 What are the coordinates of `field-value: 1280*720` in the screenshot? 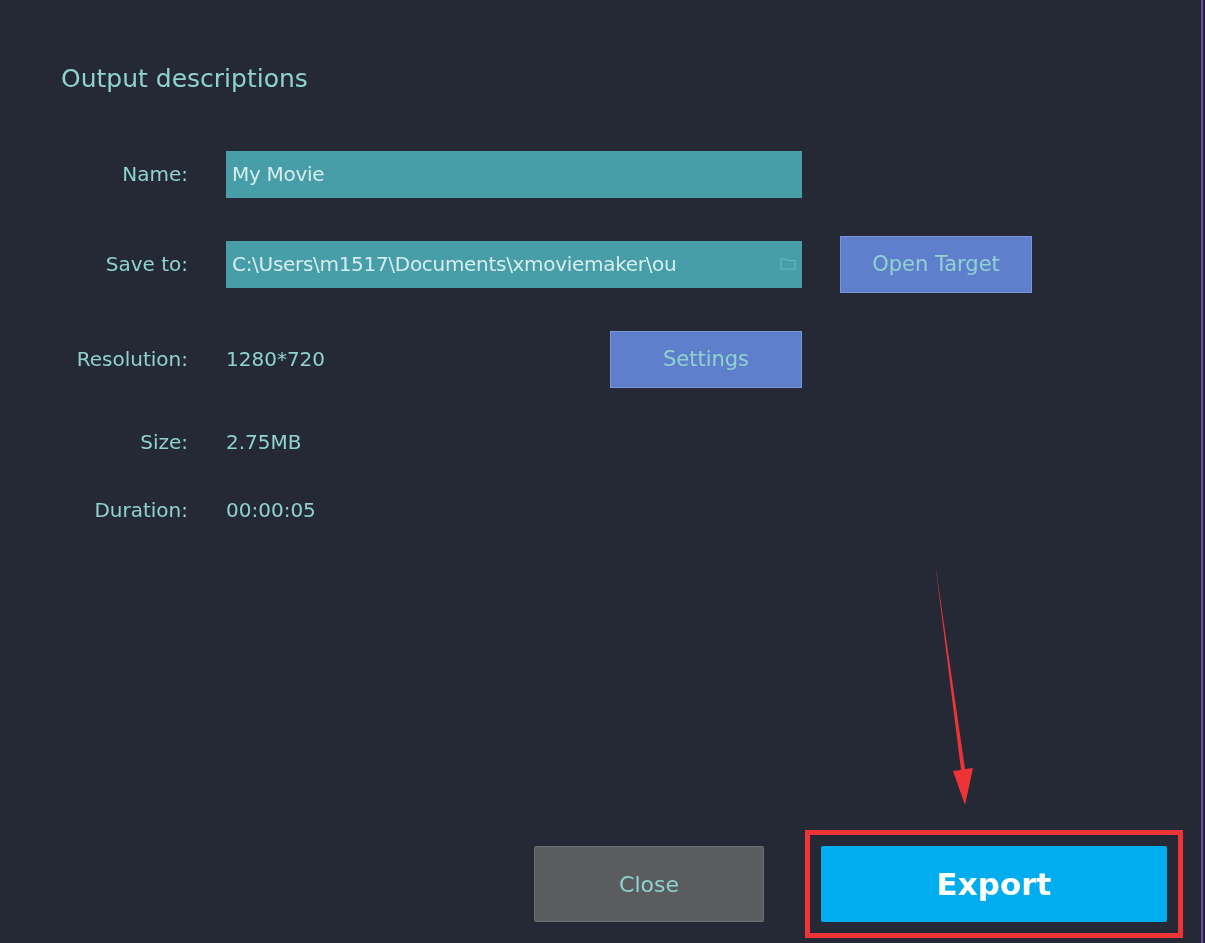 It's located at (276, 359).